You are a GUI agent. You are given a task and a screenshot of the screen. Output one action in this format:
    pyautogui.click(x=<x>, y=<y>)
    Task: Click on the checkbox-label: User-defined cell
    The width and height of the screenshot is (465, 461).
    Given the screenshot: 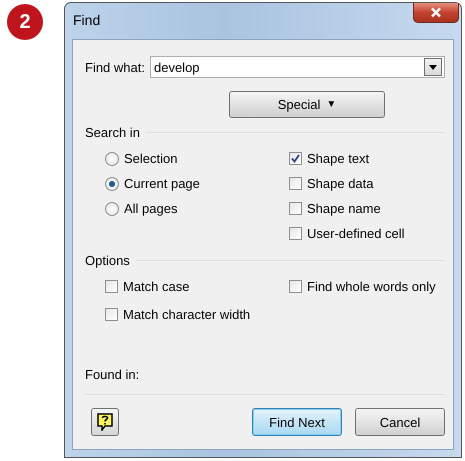 What is the action you would take?
    pyautogui.click(x=356, y=233)
    